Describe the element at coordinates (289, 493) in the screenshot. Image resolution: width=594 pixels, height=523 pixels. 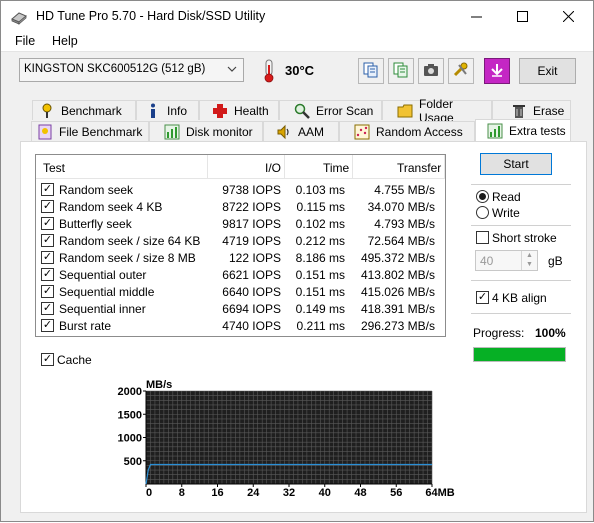
I see `x-tick-label: 32` at that location.